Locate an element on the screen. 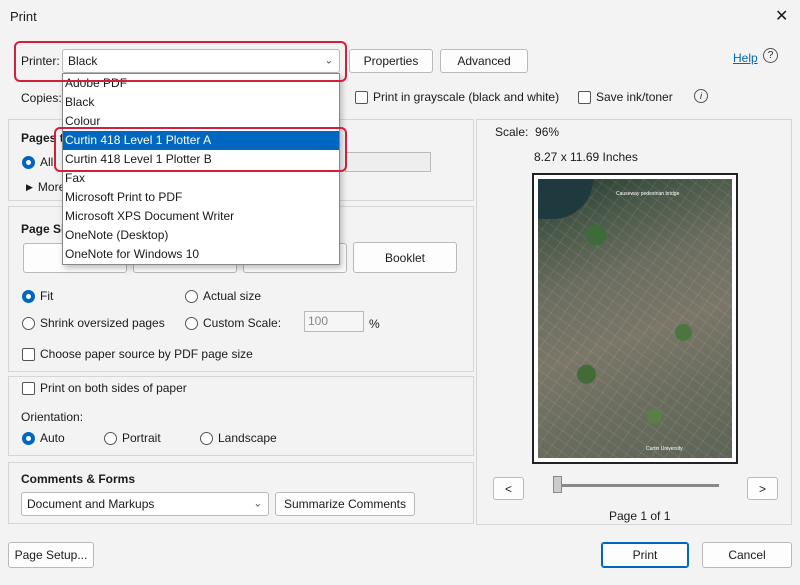  auto-radio-dot is located at coordinates (28, 438).